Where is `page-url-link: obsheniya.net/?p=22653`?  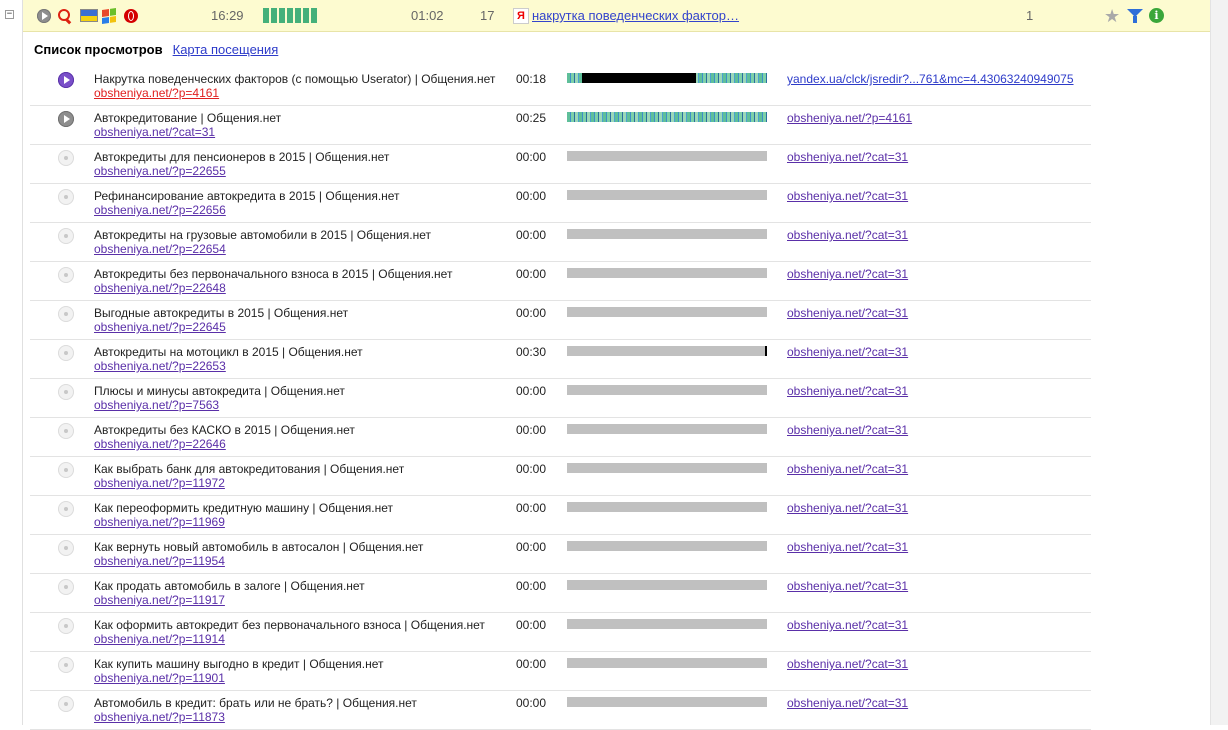 page-url-link: obsheniya.net/?p=22653 is located at coordinates (160, 366).